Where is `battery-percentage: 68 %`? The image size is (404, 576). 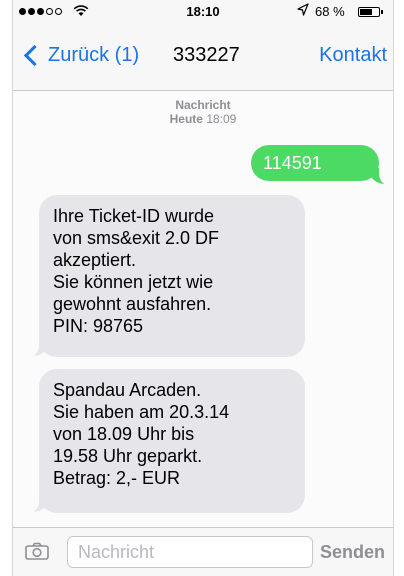 battery-percentage: 68 % is located at coordinates (330, 11).